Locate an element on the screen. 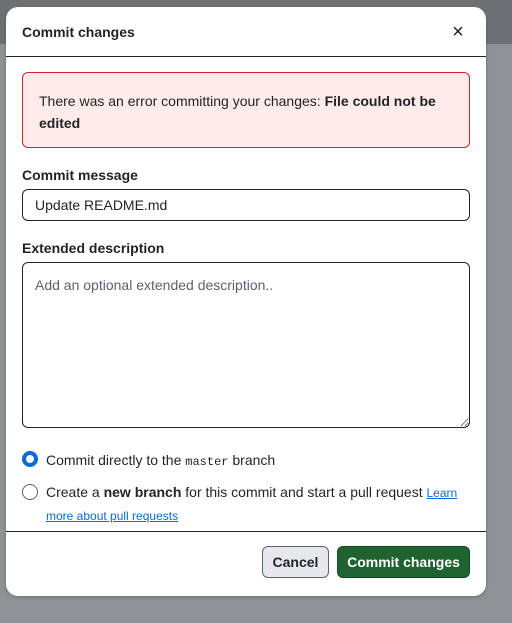  commit-message-input is located at coordinates (246, 205).